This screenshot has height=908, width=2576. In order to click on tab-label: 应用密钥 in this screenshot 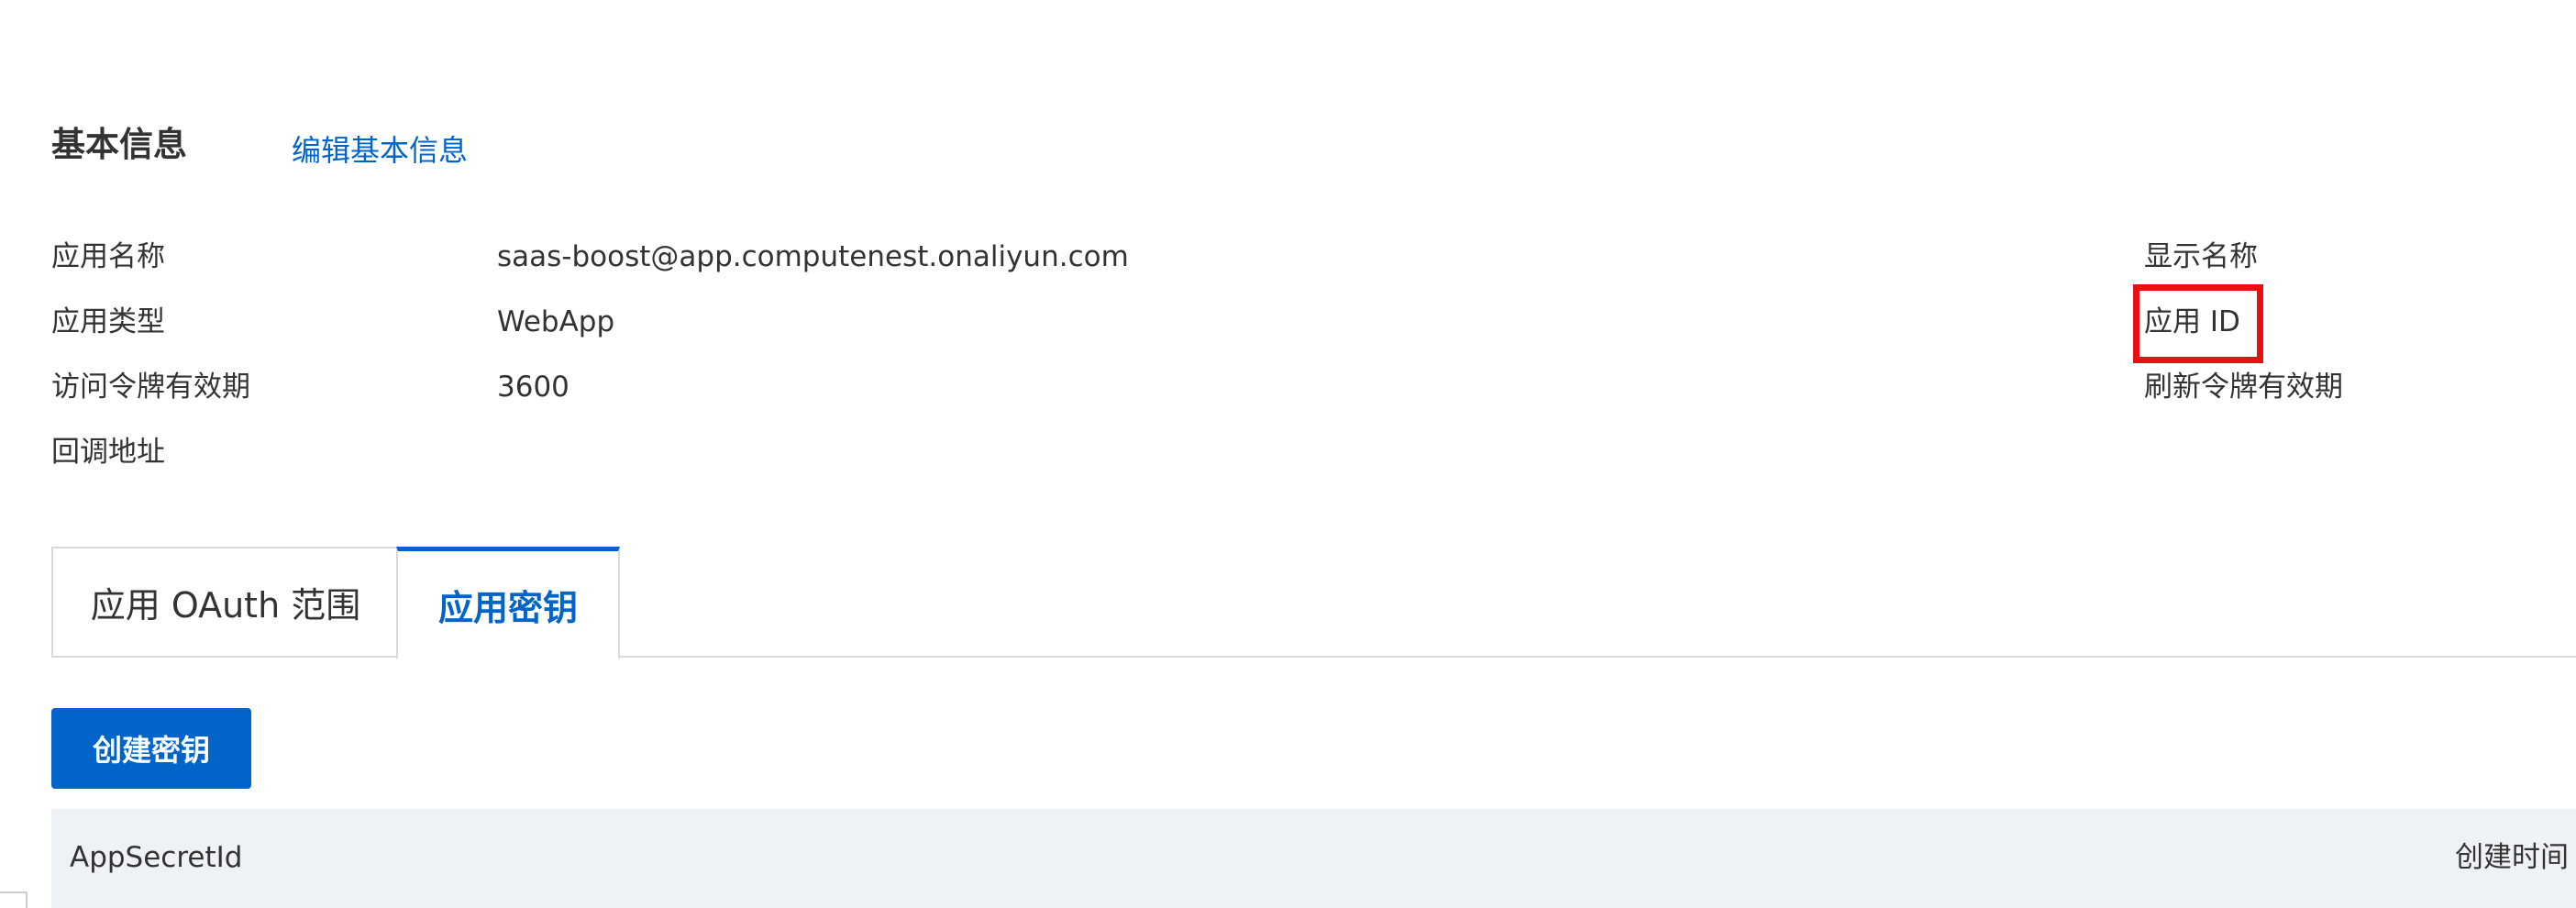, I will do `click(507, 607)`.